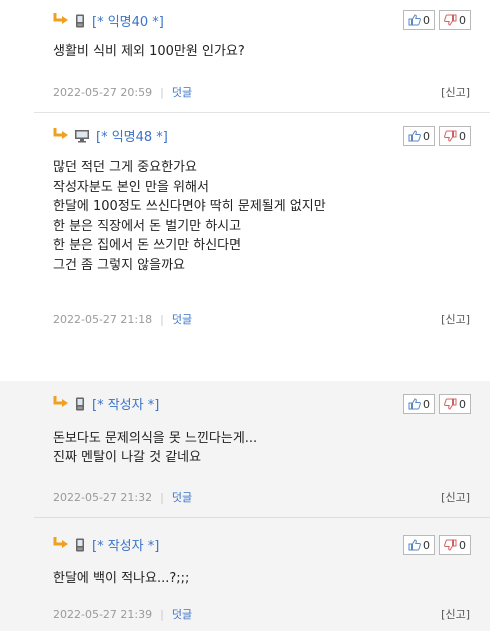 The height and width of the screenshot is (631, 490). Describe the element at coordinates (119, 265) in the screenshot. I see `comment-line: 그건 좀 그렇지 않을까요` at that location.